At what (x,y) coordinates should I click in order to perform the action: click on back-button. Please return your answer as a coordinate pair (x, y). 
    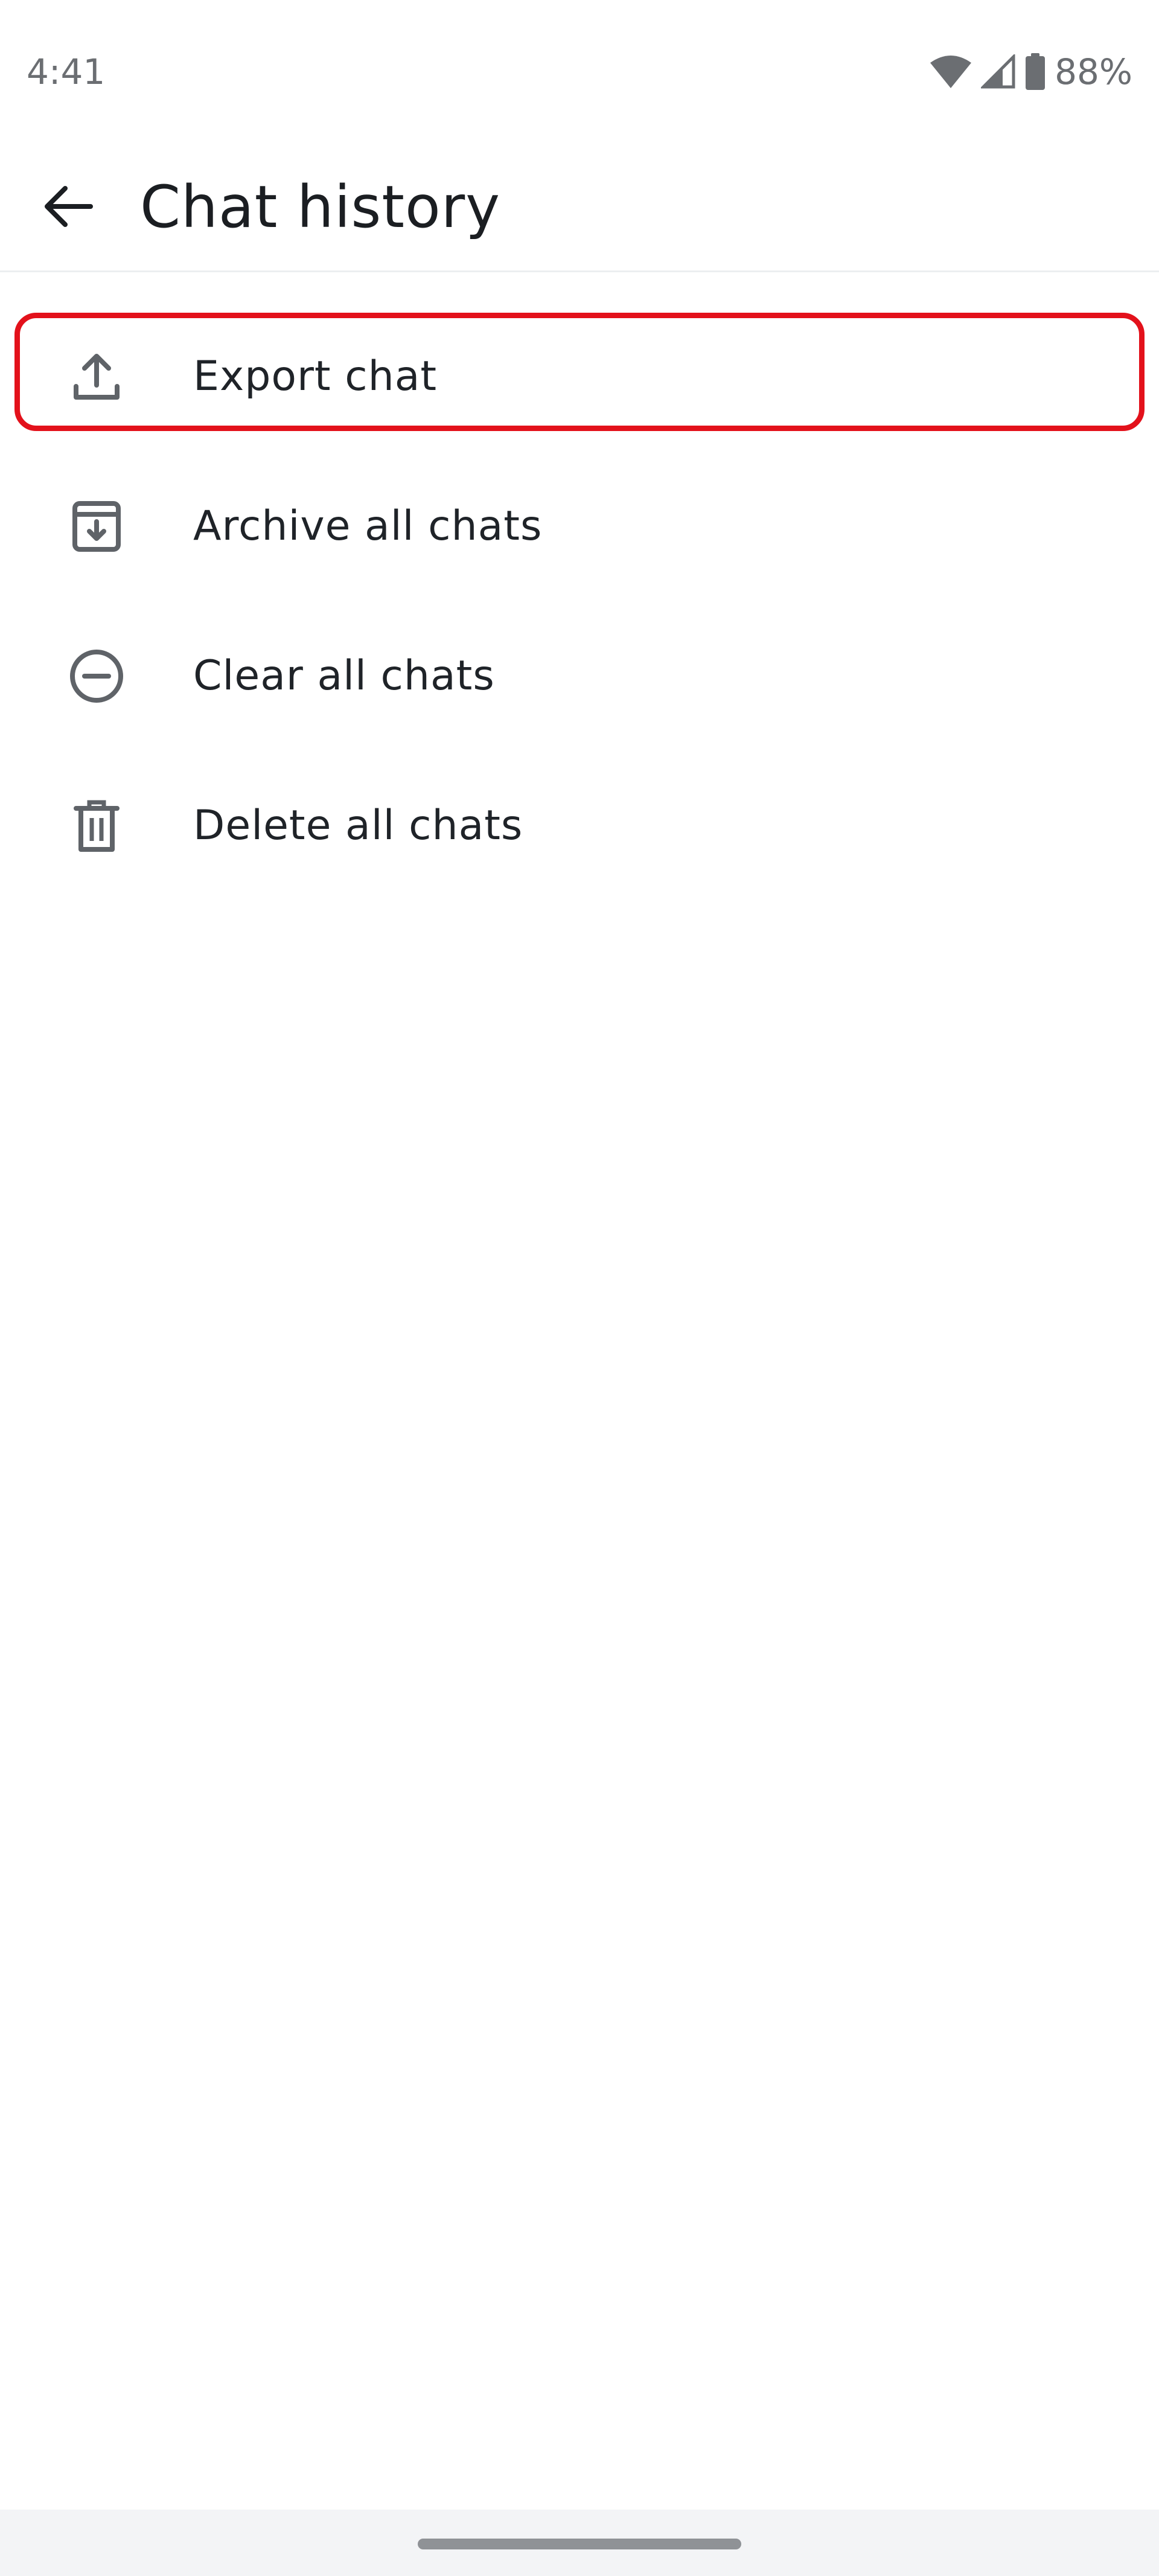
    Looking at the image, I should click on (67, 208).